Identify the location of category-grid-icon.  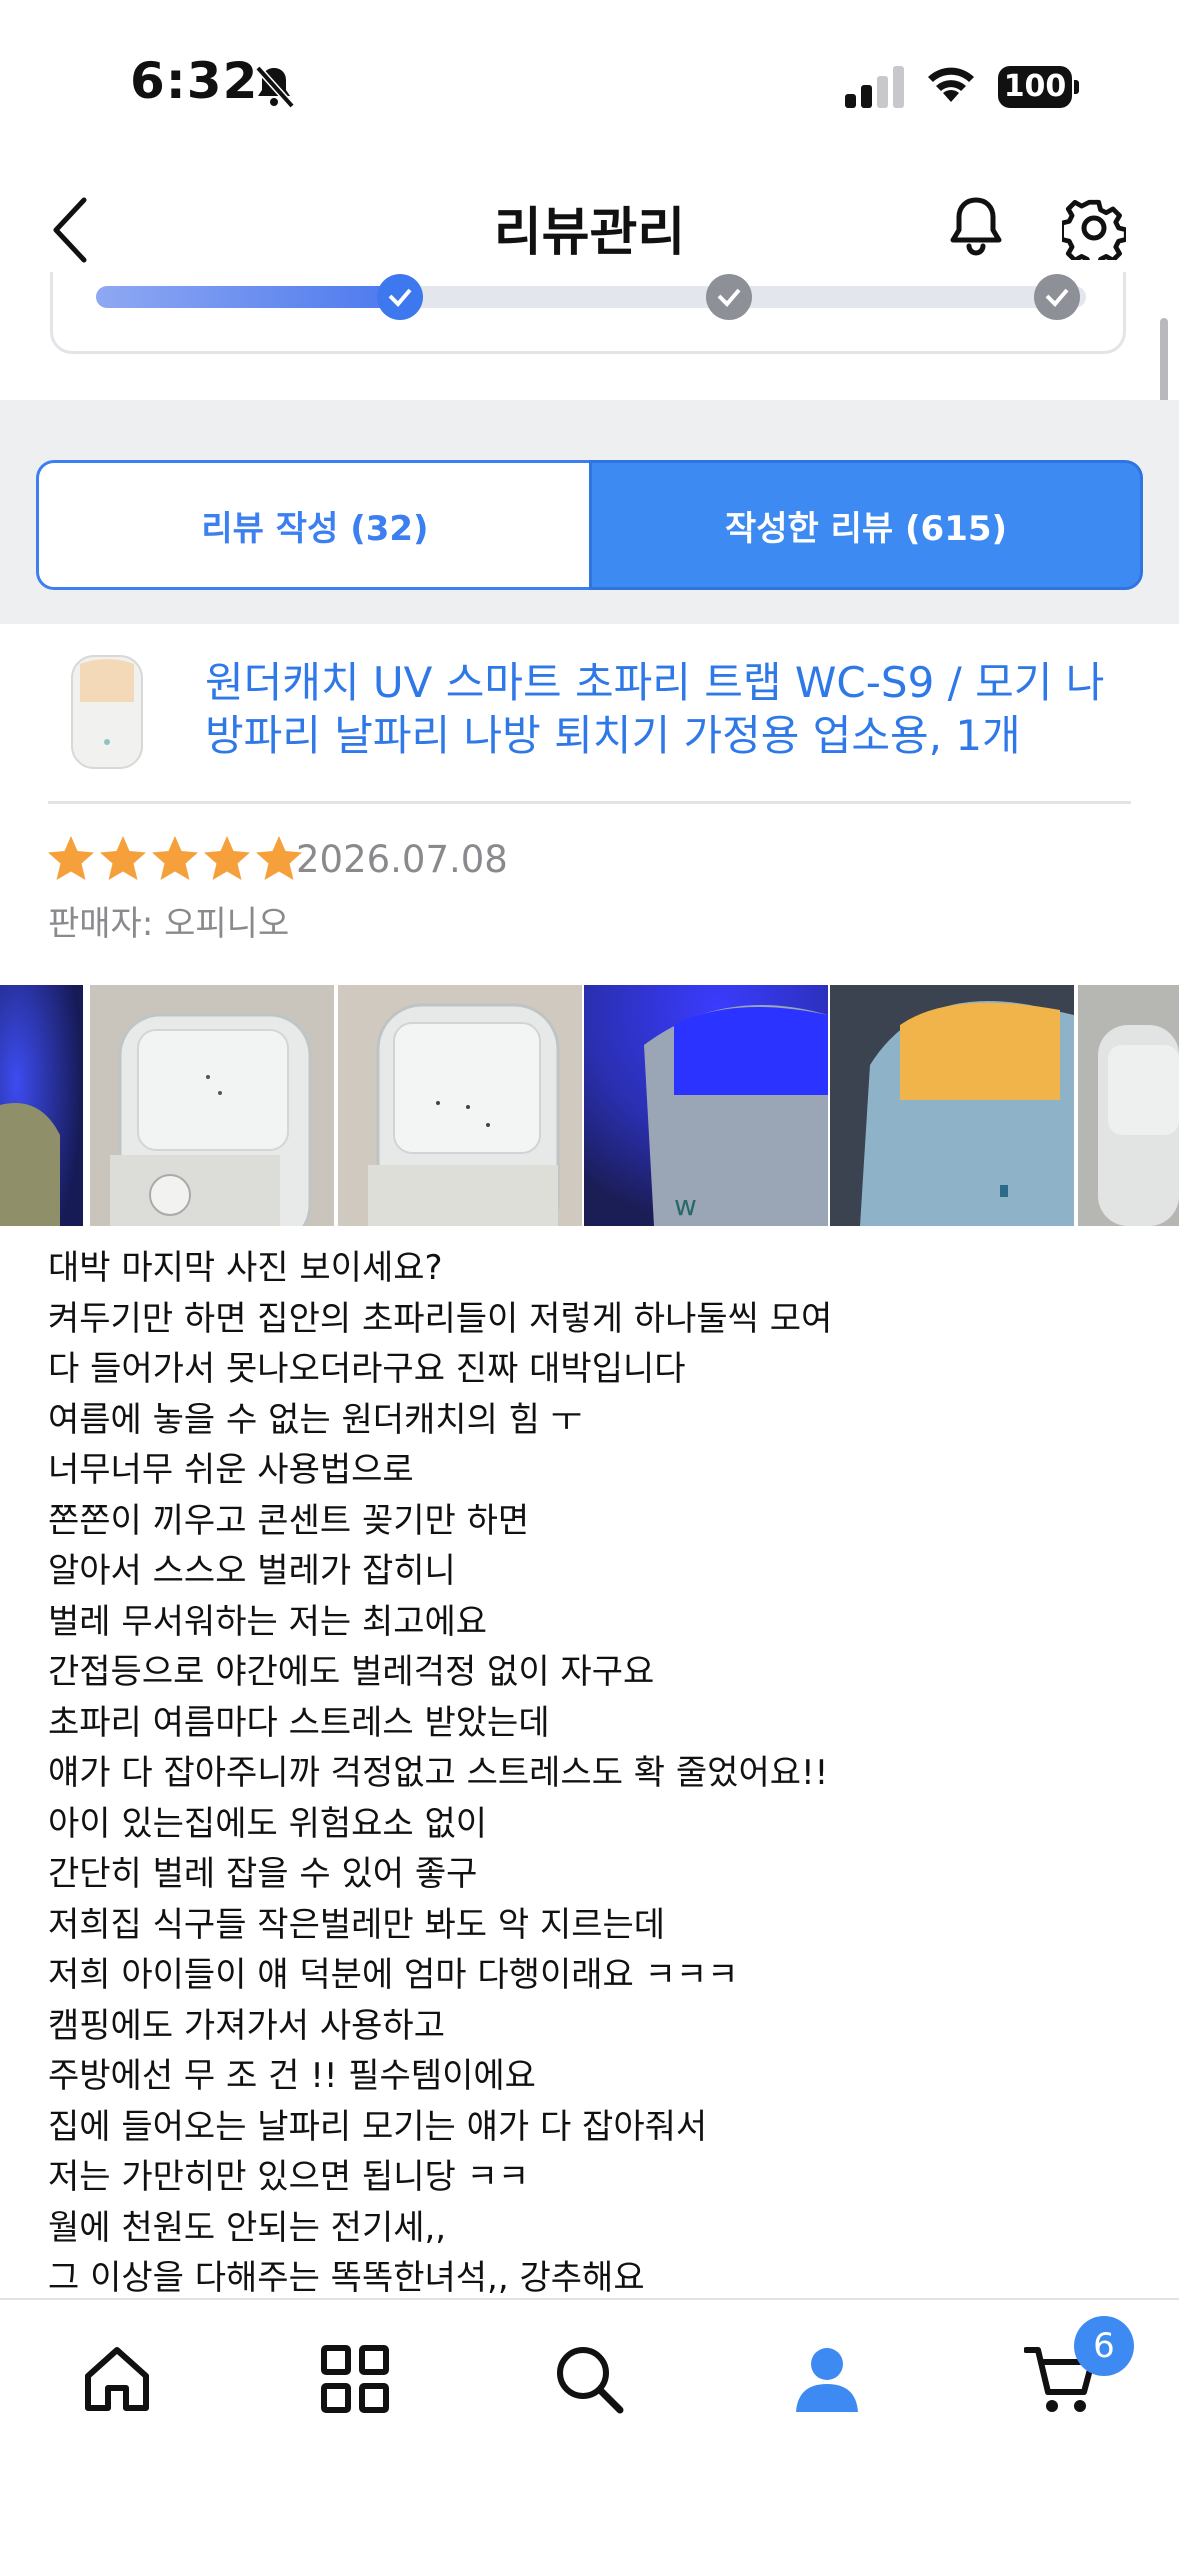
(355, 2379).